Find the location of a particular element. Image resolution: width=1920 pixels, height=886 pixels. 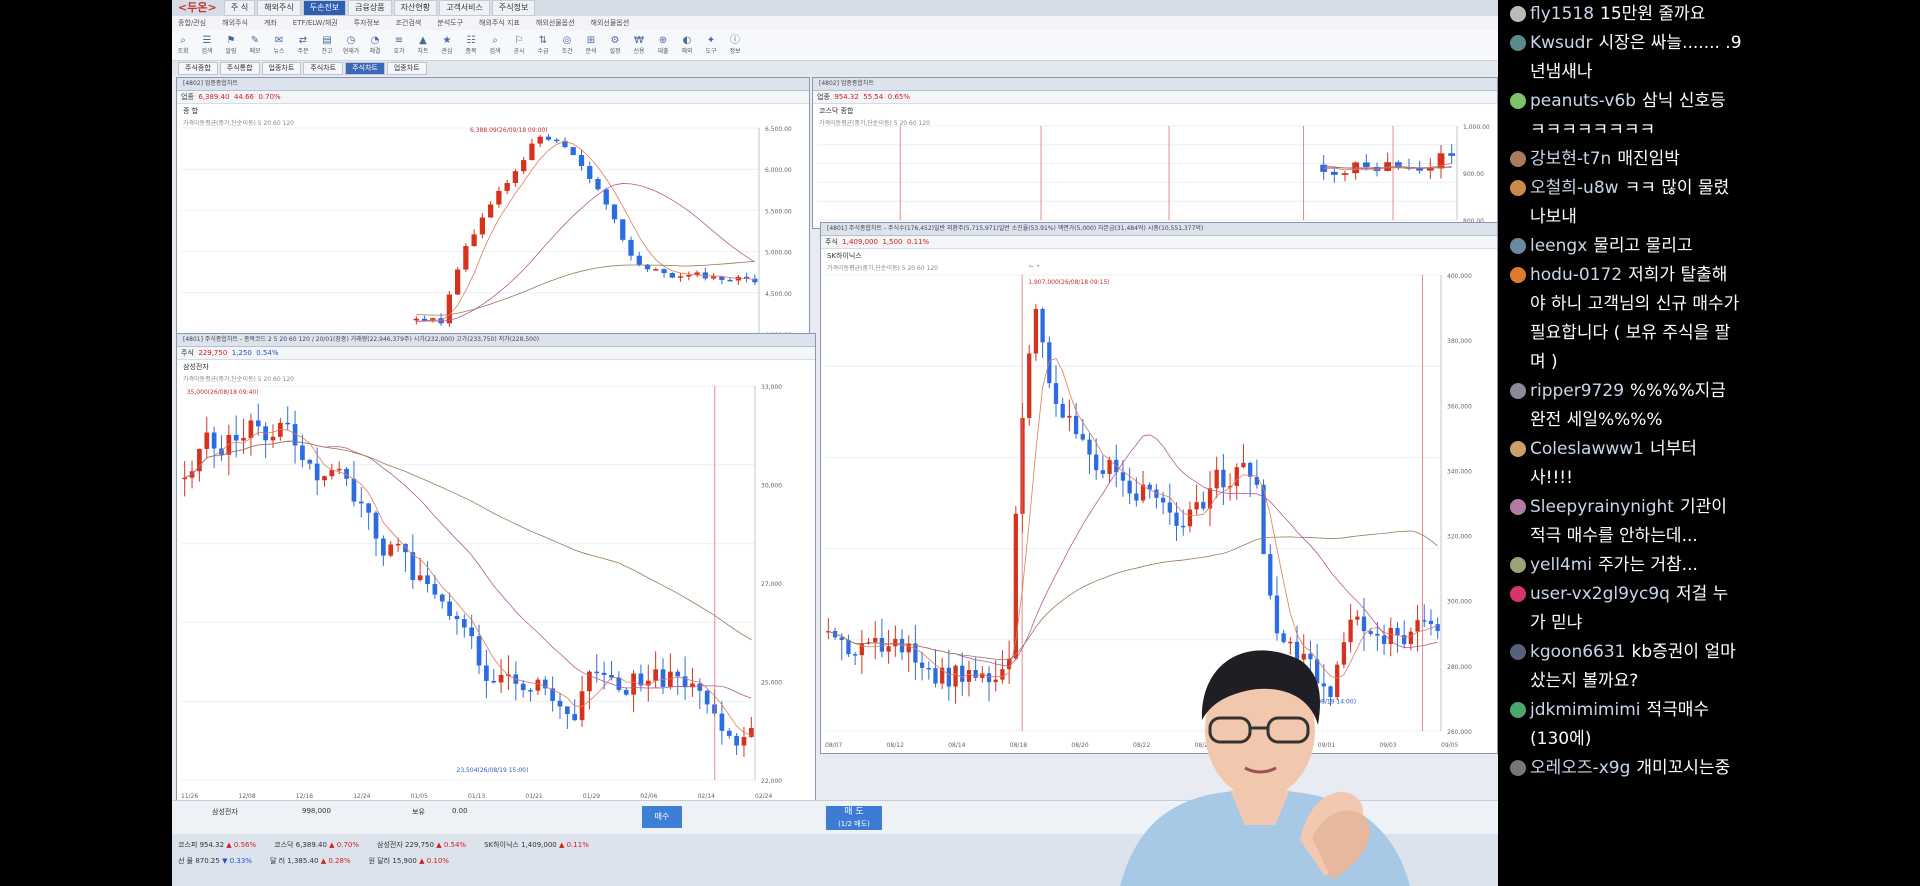

submenu-item-2: 계좌 is located at coordinates (270, 23).